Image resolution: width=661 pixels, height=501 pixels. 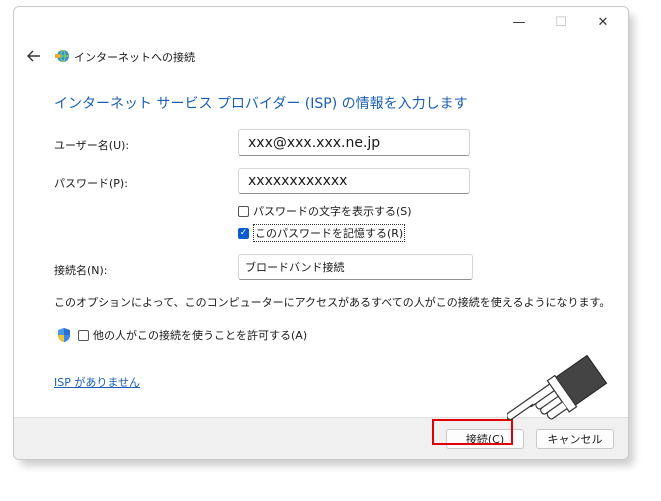 What do you see at coordinates (34, 56) in the screenshot?
I see `back-arrow-icon` at bounding box center [34, 56].